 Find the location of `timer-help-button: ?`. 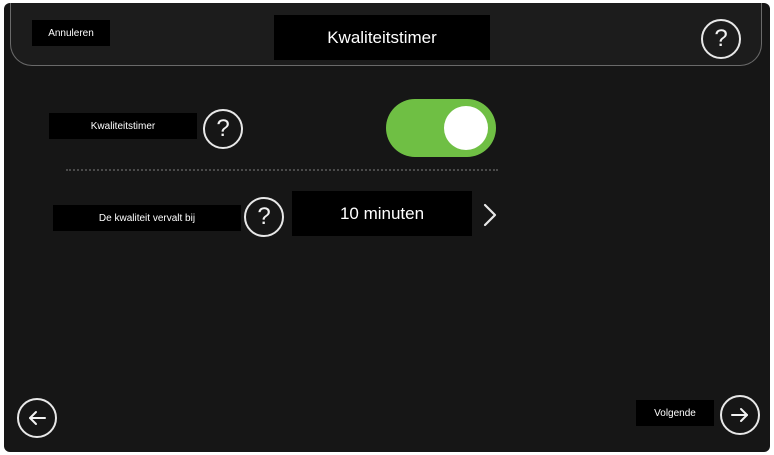

timer-help-button: ? is located at coordinates (223, 129).